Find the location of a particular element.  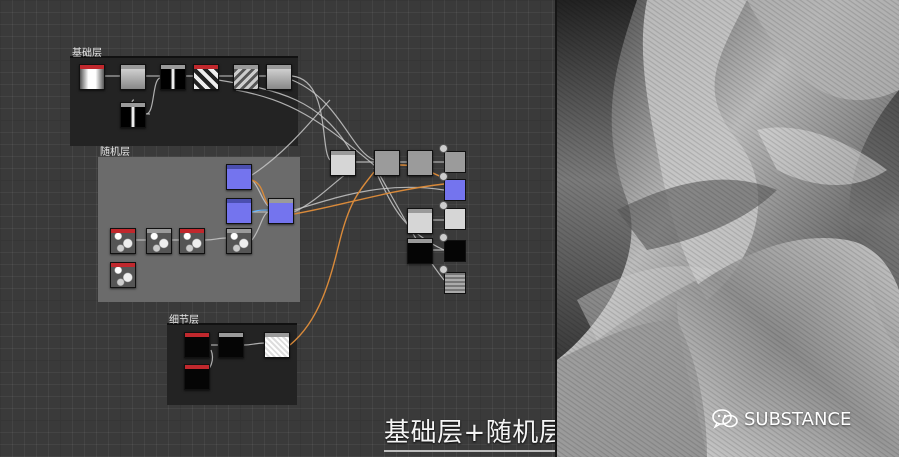

wire-orange is located at coordinates (332, 258).